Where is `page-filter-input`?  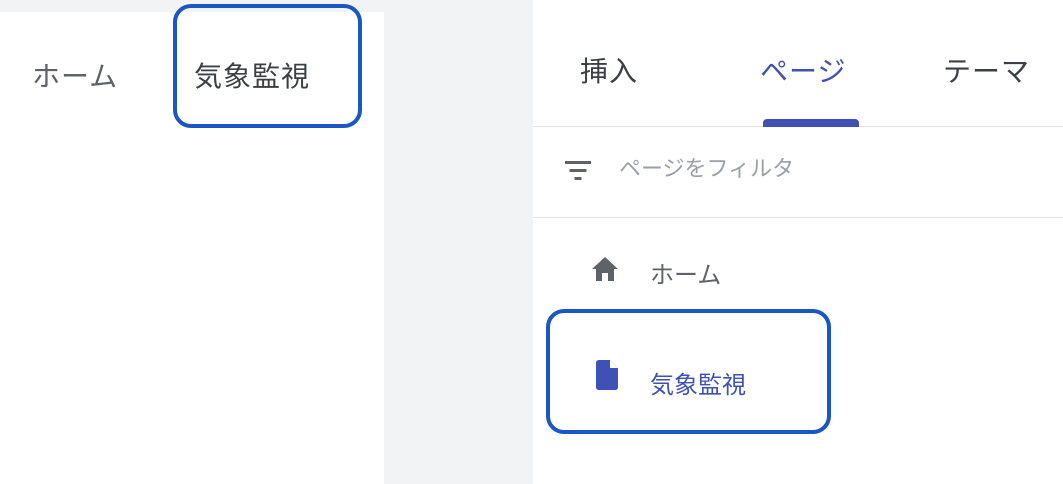 page-filter-input is located at coordinates (809, 169).